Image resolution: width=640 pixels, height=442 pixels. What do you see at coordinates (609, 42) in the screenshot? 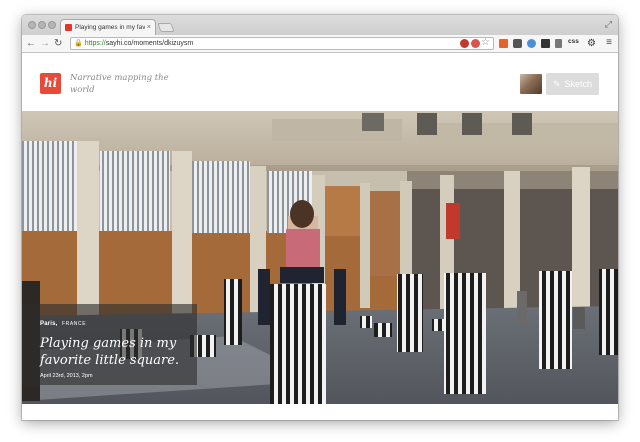
I see `menu-icon: ≡` at bounding box center [609, 42].